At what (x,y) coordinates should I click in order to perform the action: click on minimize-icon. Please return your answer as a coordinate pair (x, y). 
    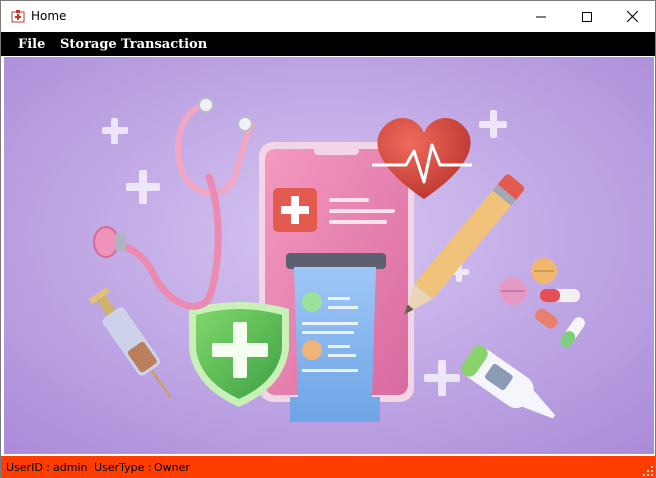
    Looking at the image, I should click on (541, 16).